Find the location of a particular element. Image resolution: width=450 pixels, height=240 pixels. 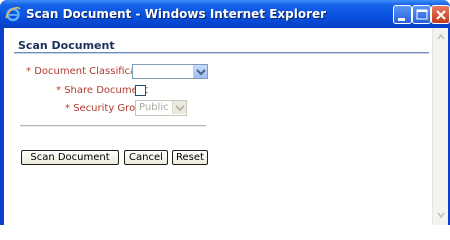

maximize-button is located at coordinates (421, 14).